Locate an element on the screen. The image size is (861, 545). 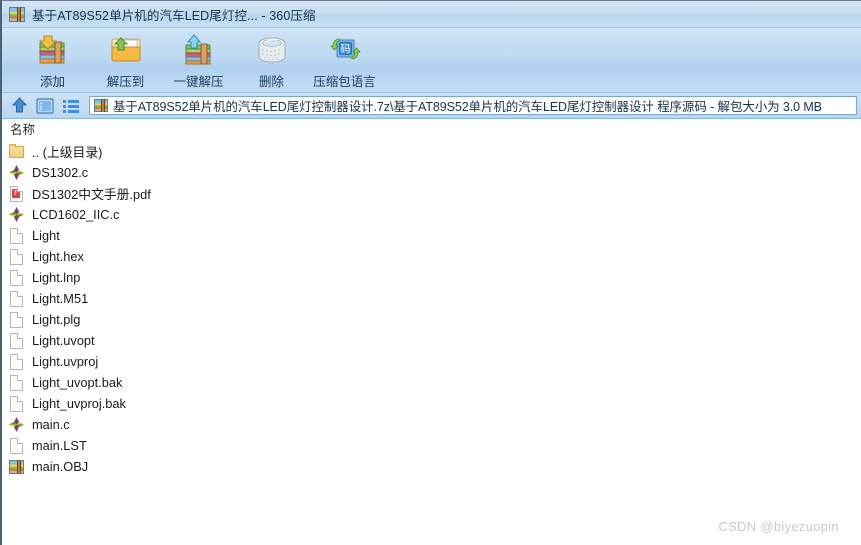
file-name: main.OBJ is located at coordinates (60, 466).